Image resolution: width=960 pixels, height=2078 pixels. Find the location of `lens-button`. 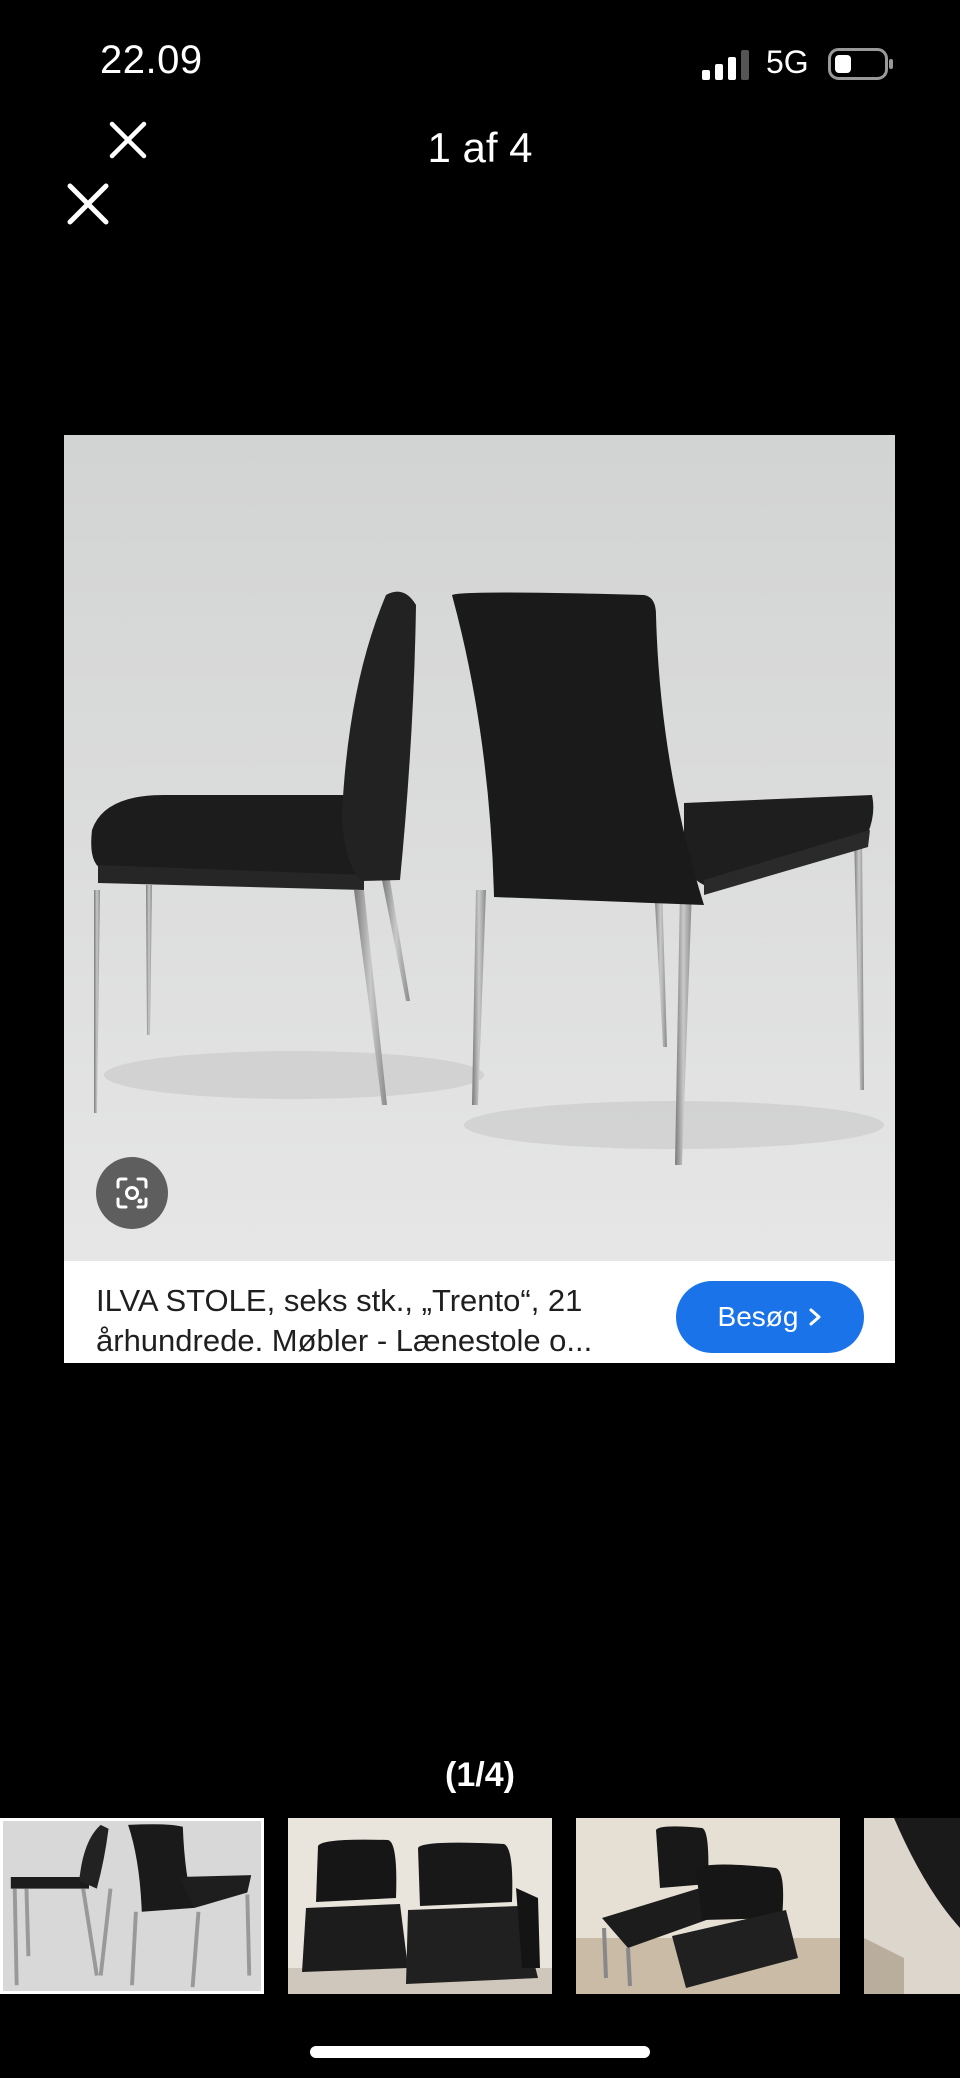

lens-button is located at coordinates (132, 1193).